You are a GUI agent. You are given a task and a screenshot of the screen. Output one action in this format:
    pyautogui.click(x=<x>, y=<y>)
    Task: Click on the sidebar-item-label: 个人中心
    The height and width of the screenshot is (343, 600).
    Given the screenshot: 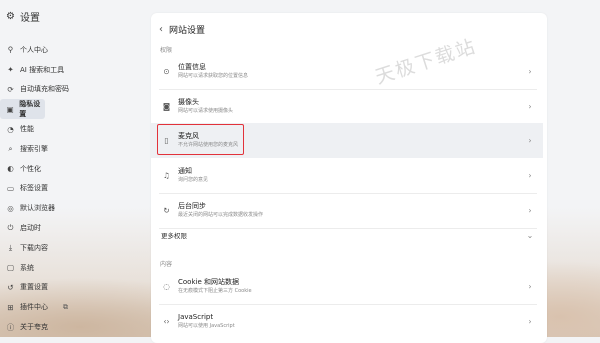 What is the action you would take?
    pyautogui.click(x=34, y=49)
    